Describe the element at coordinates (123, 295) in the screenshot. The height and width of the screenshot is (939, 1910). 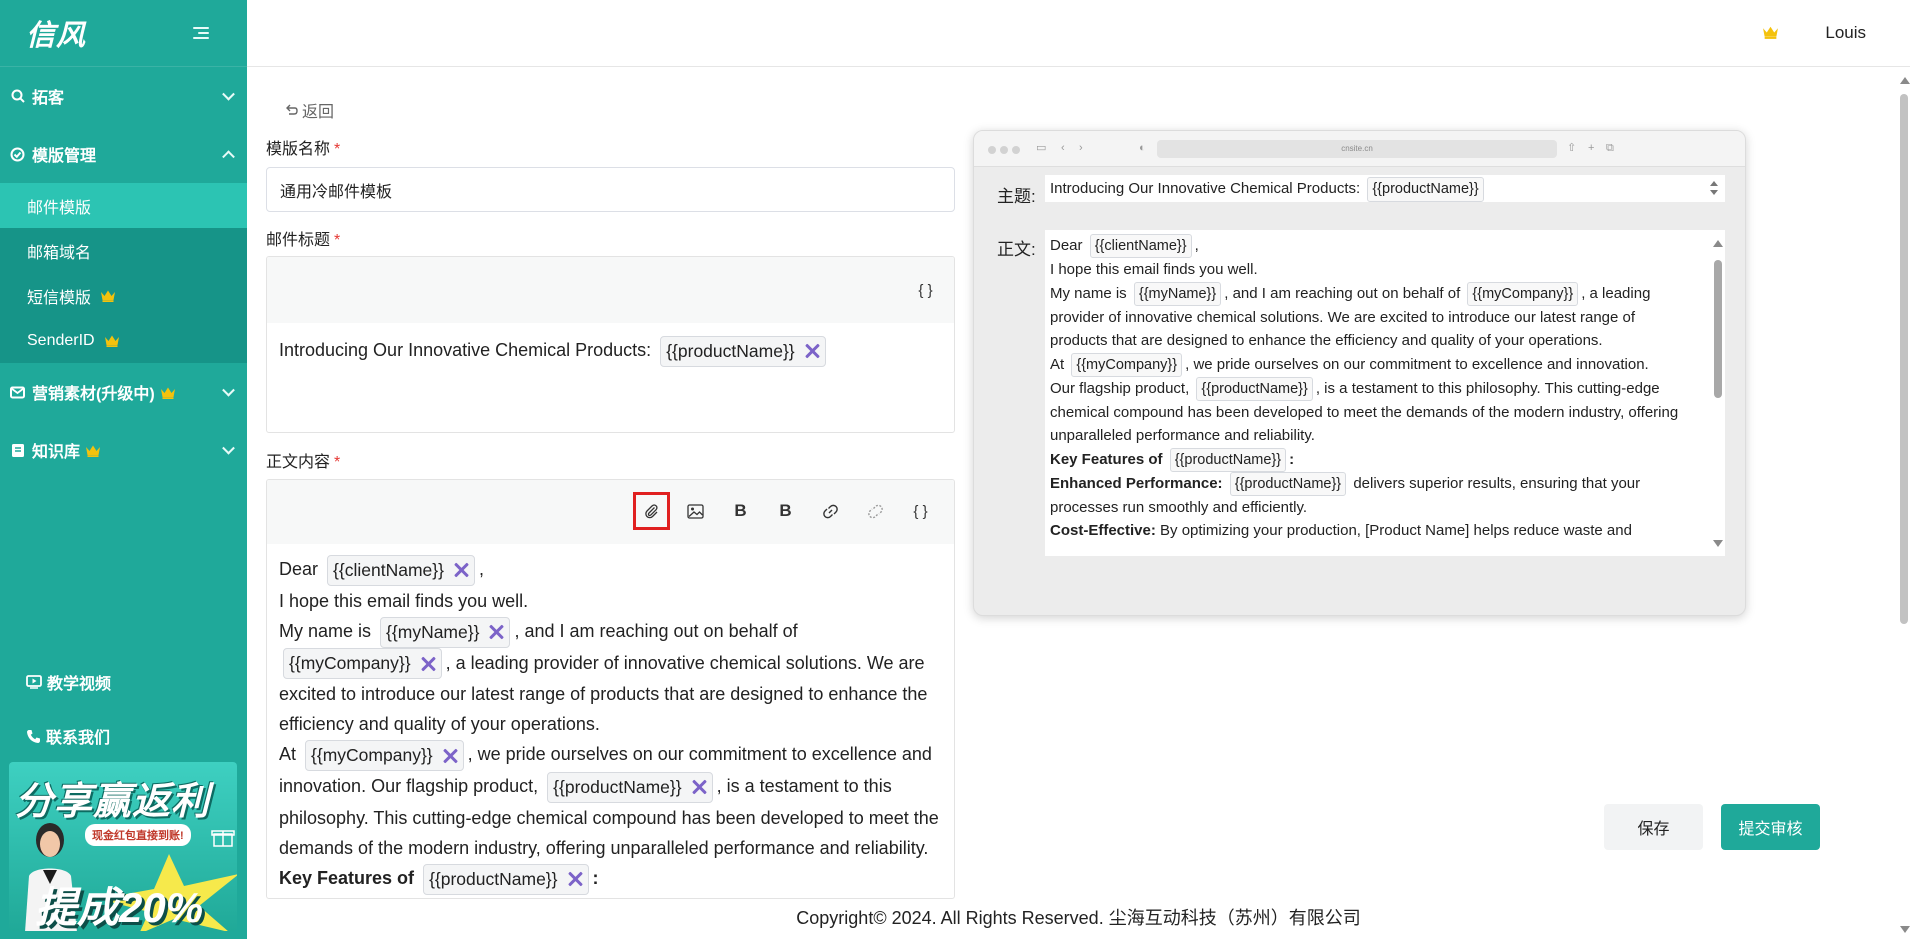
I see `sidebar-item-sms-template: 短信模版` at that location.